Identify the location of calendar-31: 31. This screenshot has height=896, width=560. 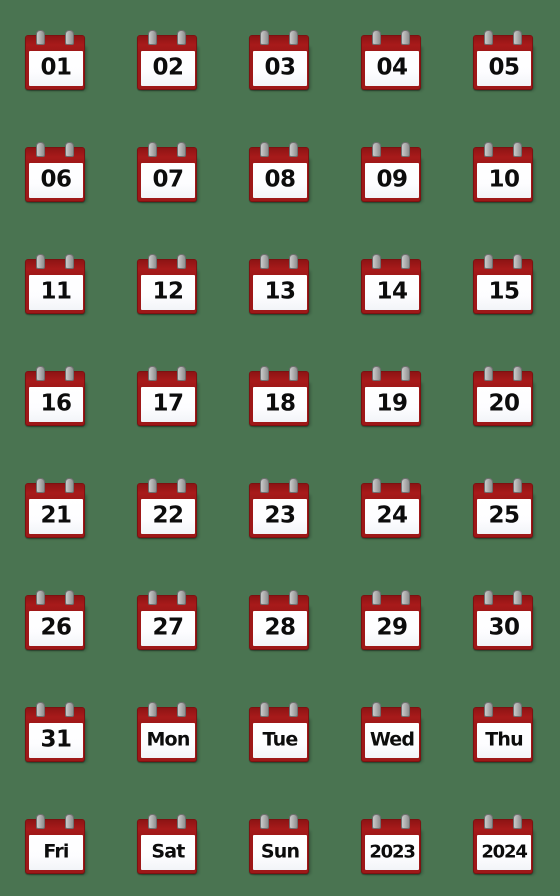
(56, 733).